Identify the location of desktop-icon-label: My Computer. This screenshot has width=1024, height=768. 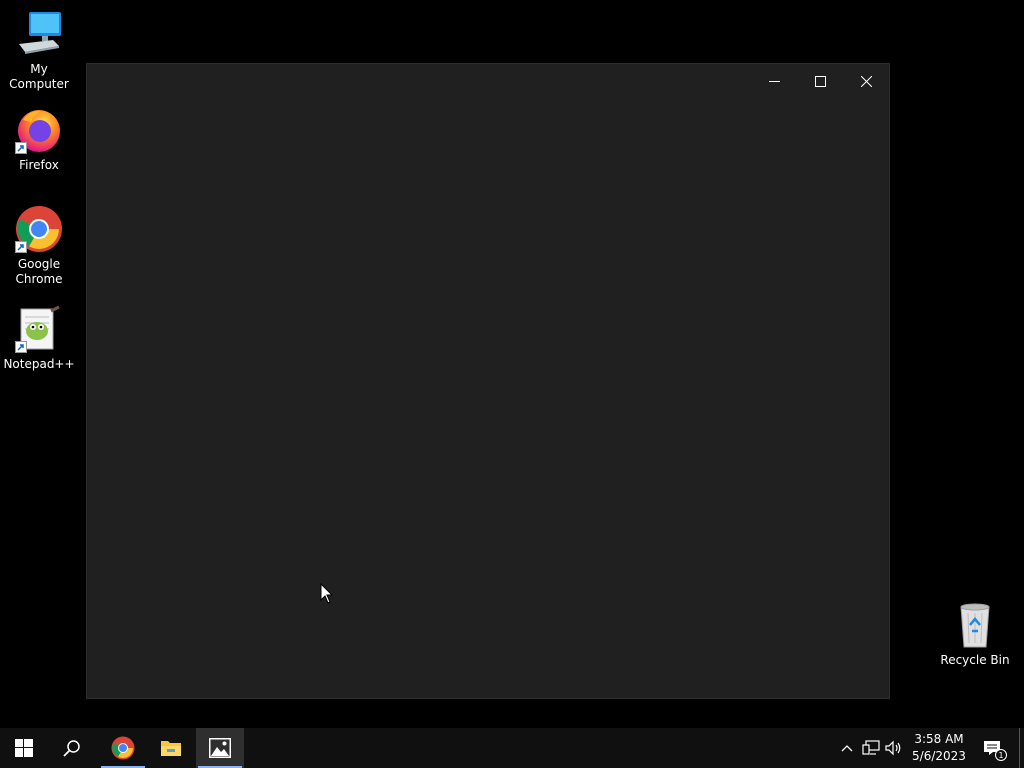
(39, 76).